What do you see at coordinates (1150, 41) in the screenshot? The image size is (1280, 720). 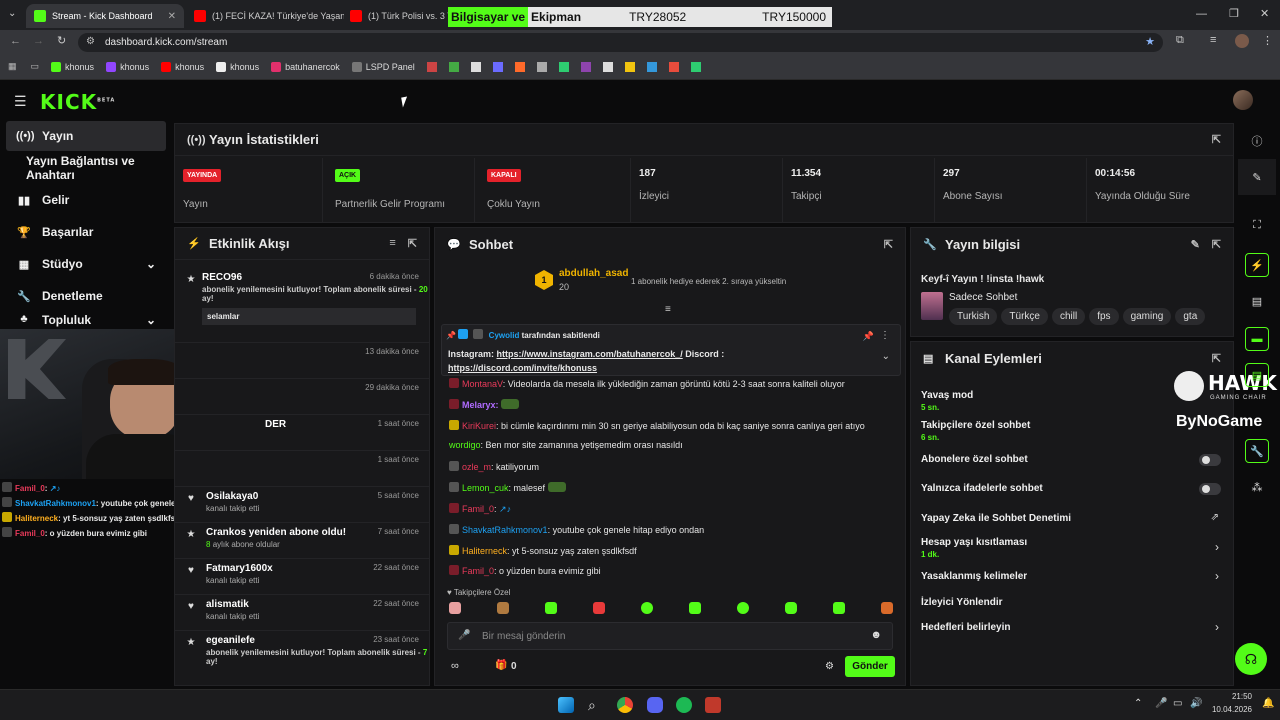 I see `bookmark-star-icon: ★` at bounding box center [1150, 41].